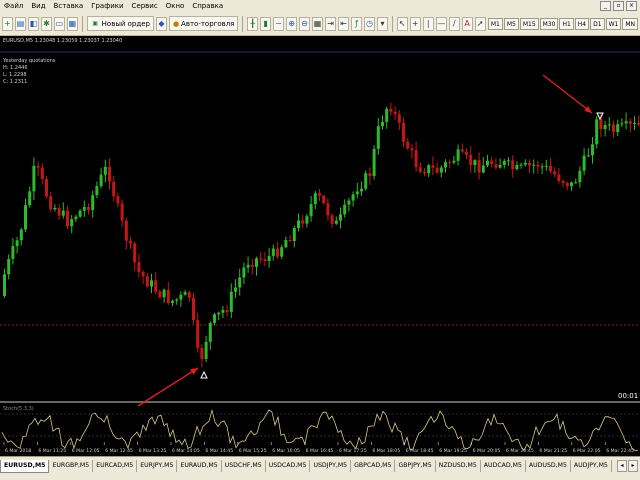 The image size is (640, 480). I want to click on navigator-icon: ✱, so click(46, 23).